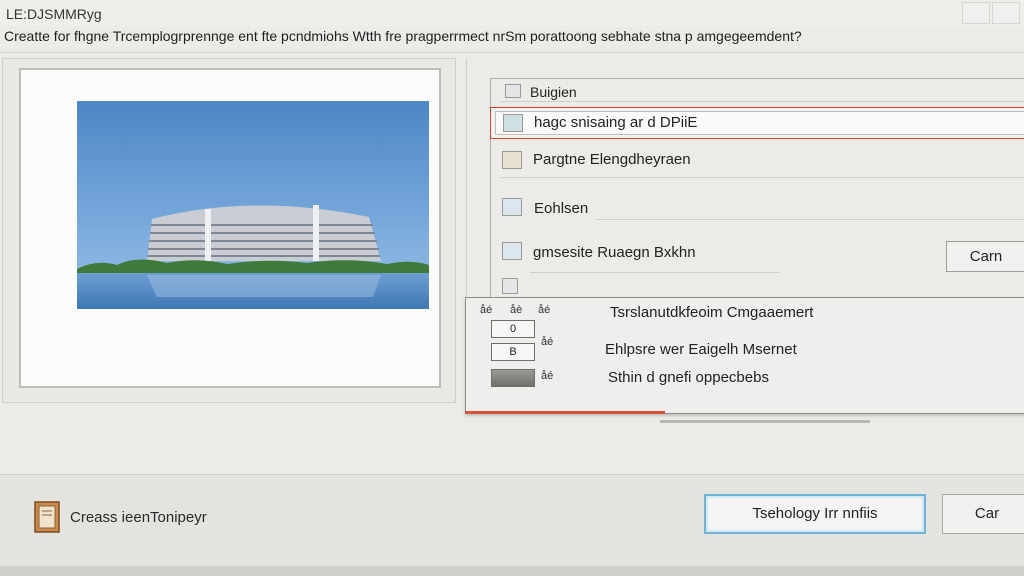 This screenshot has height=576, width=1024. Describe the element at coordinates (614, 252) in the screenshot. I see `option-label: gmsesite Ruaegn Bxkhn` at that location.